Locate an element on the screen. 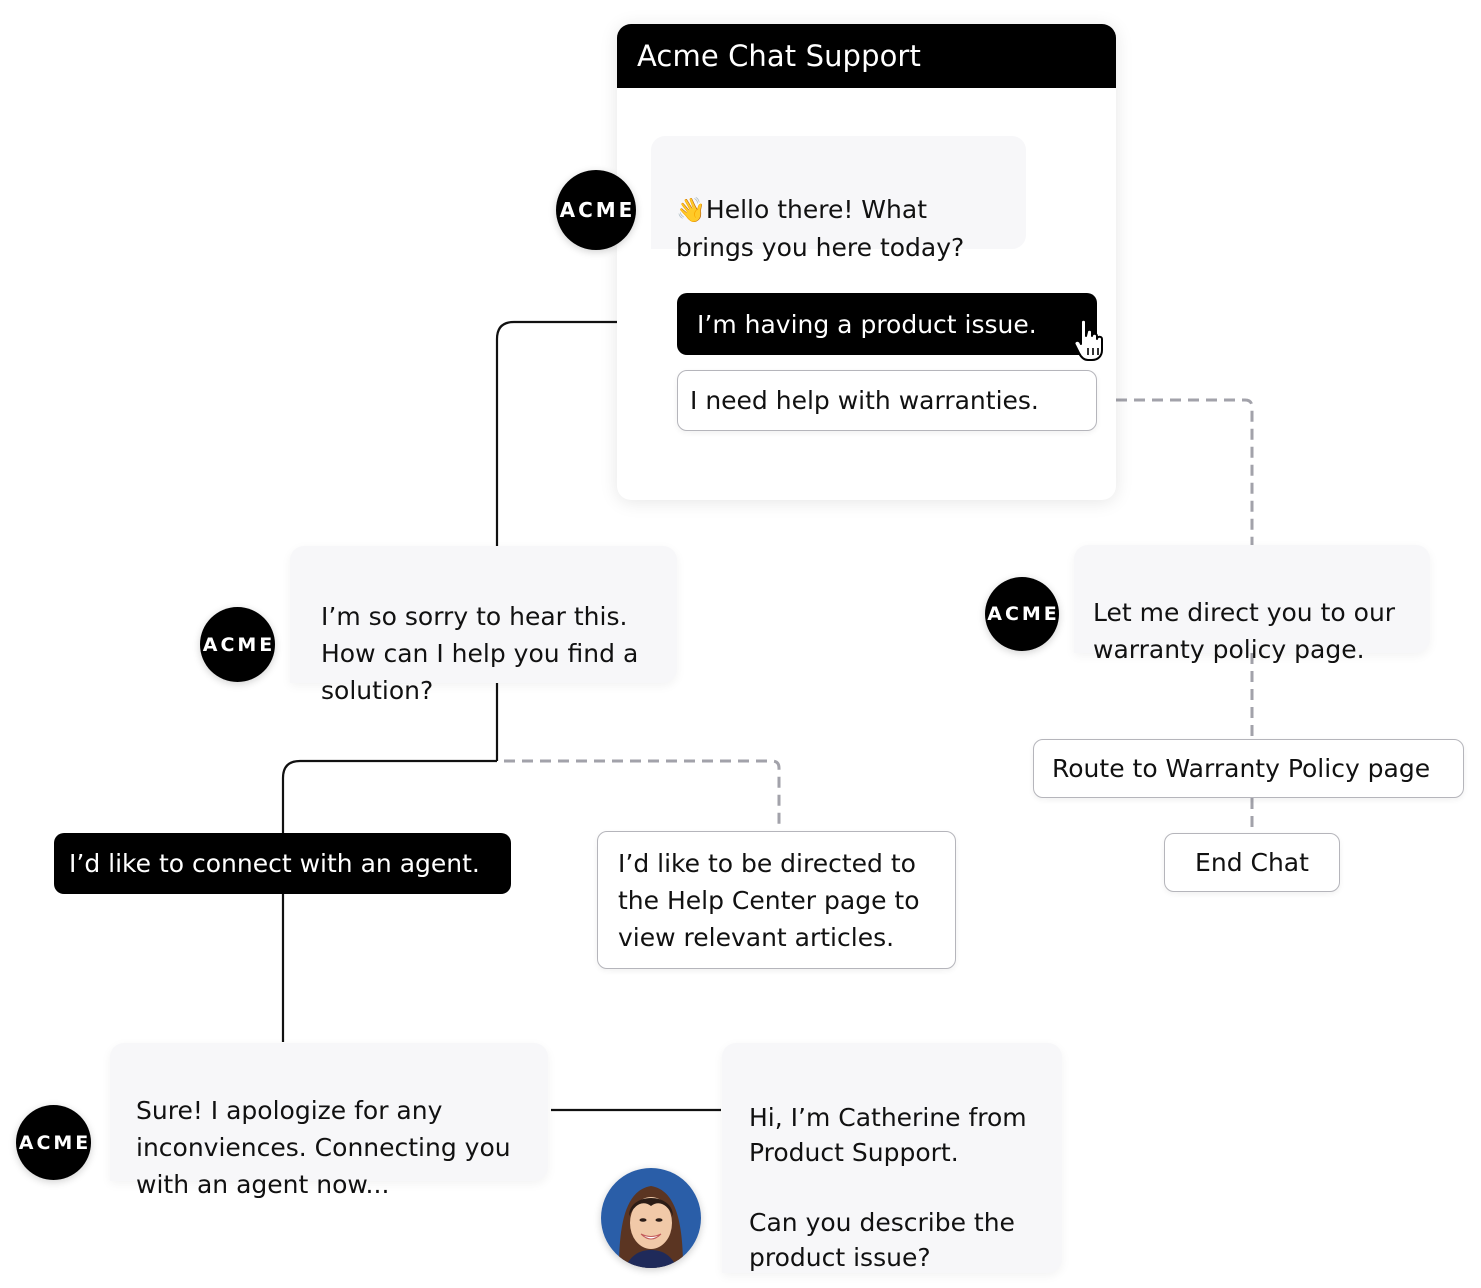 The image size is (1481, 1288). action-end-chat: End Chat is located at coordinates (1252, 862).